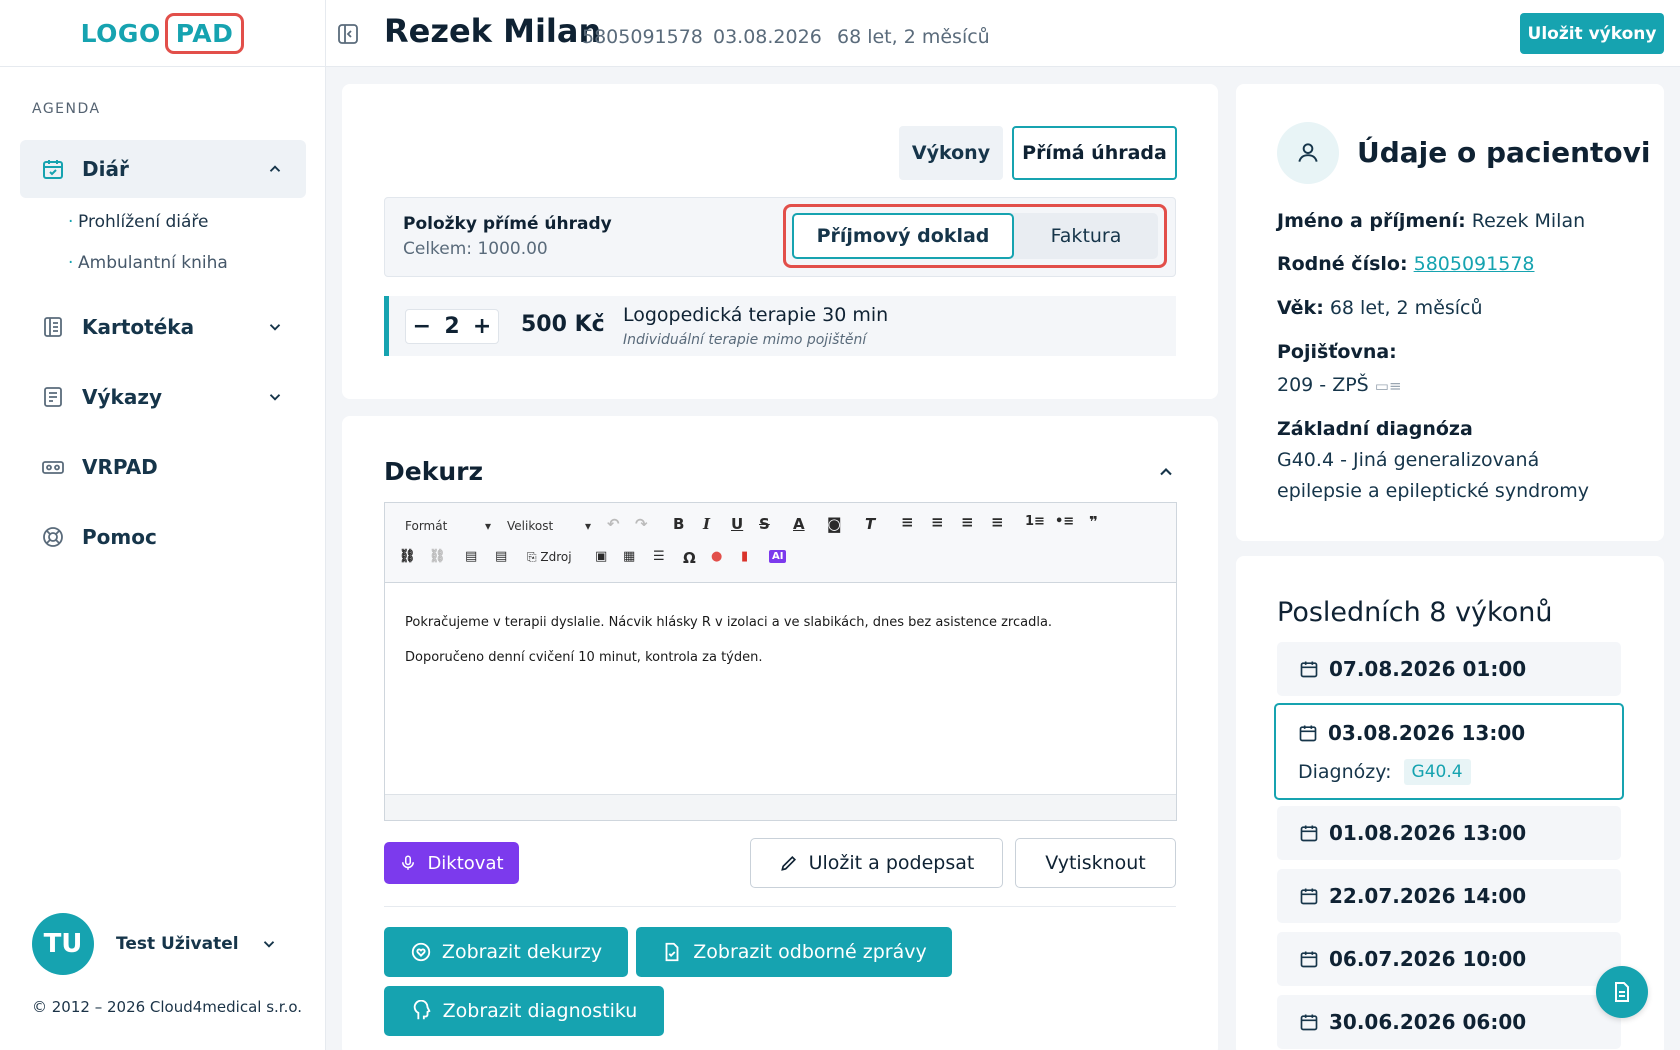  I want to click on visit-item: 22.07.2026 14:00, so click(1449, 896).